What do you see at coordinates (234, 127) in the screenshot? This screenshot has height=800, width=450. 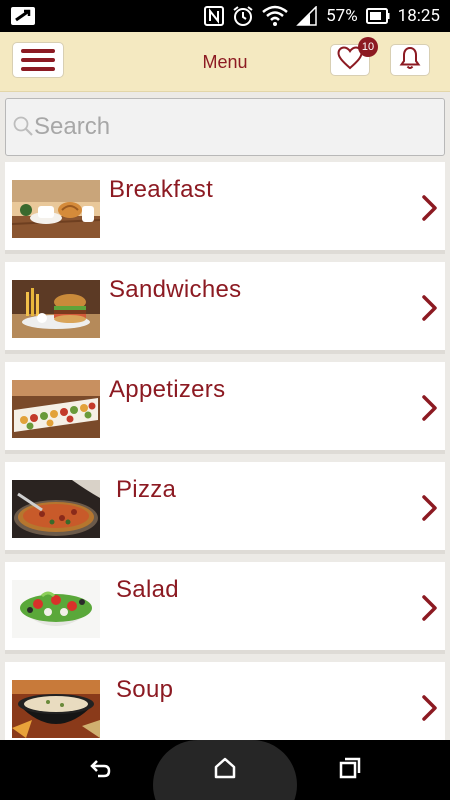 I see `search-input` at bounding box center [234, 127].